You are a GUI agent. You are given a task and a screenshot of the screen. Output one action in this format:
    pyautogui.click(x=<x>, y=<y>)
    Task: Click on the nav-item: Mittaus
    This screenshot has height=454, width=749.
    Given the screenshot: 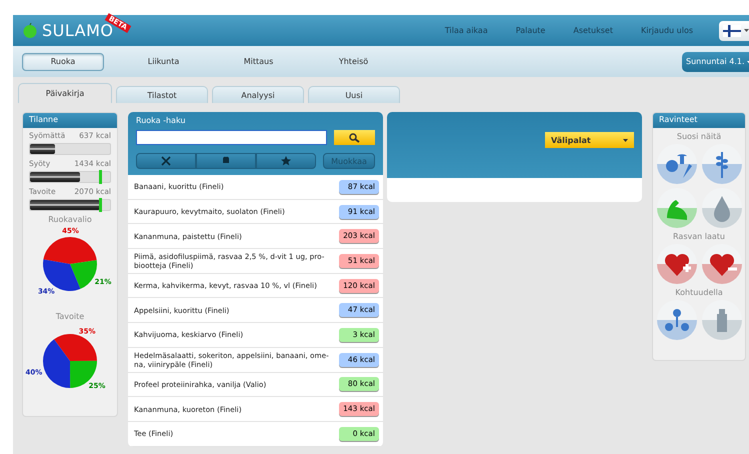 What is the action you would take?
    pyautogui.click(x=258, y=61)
    